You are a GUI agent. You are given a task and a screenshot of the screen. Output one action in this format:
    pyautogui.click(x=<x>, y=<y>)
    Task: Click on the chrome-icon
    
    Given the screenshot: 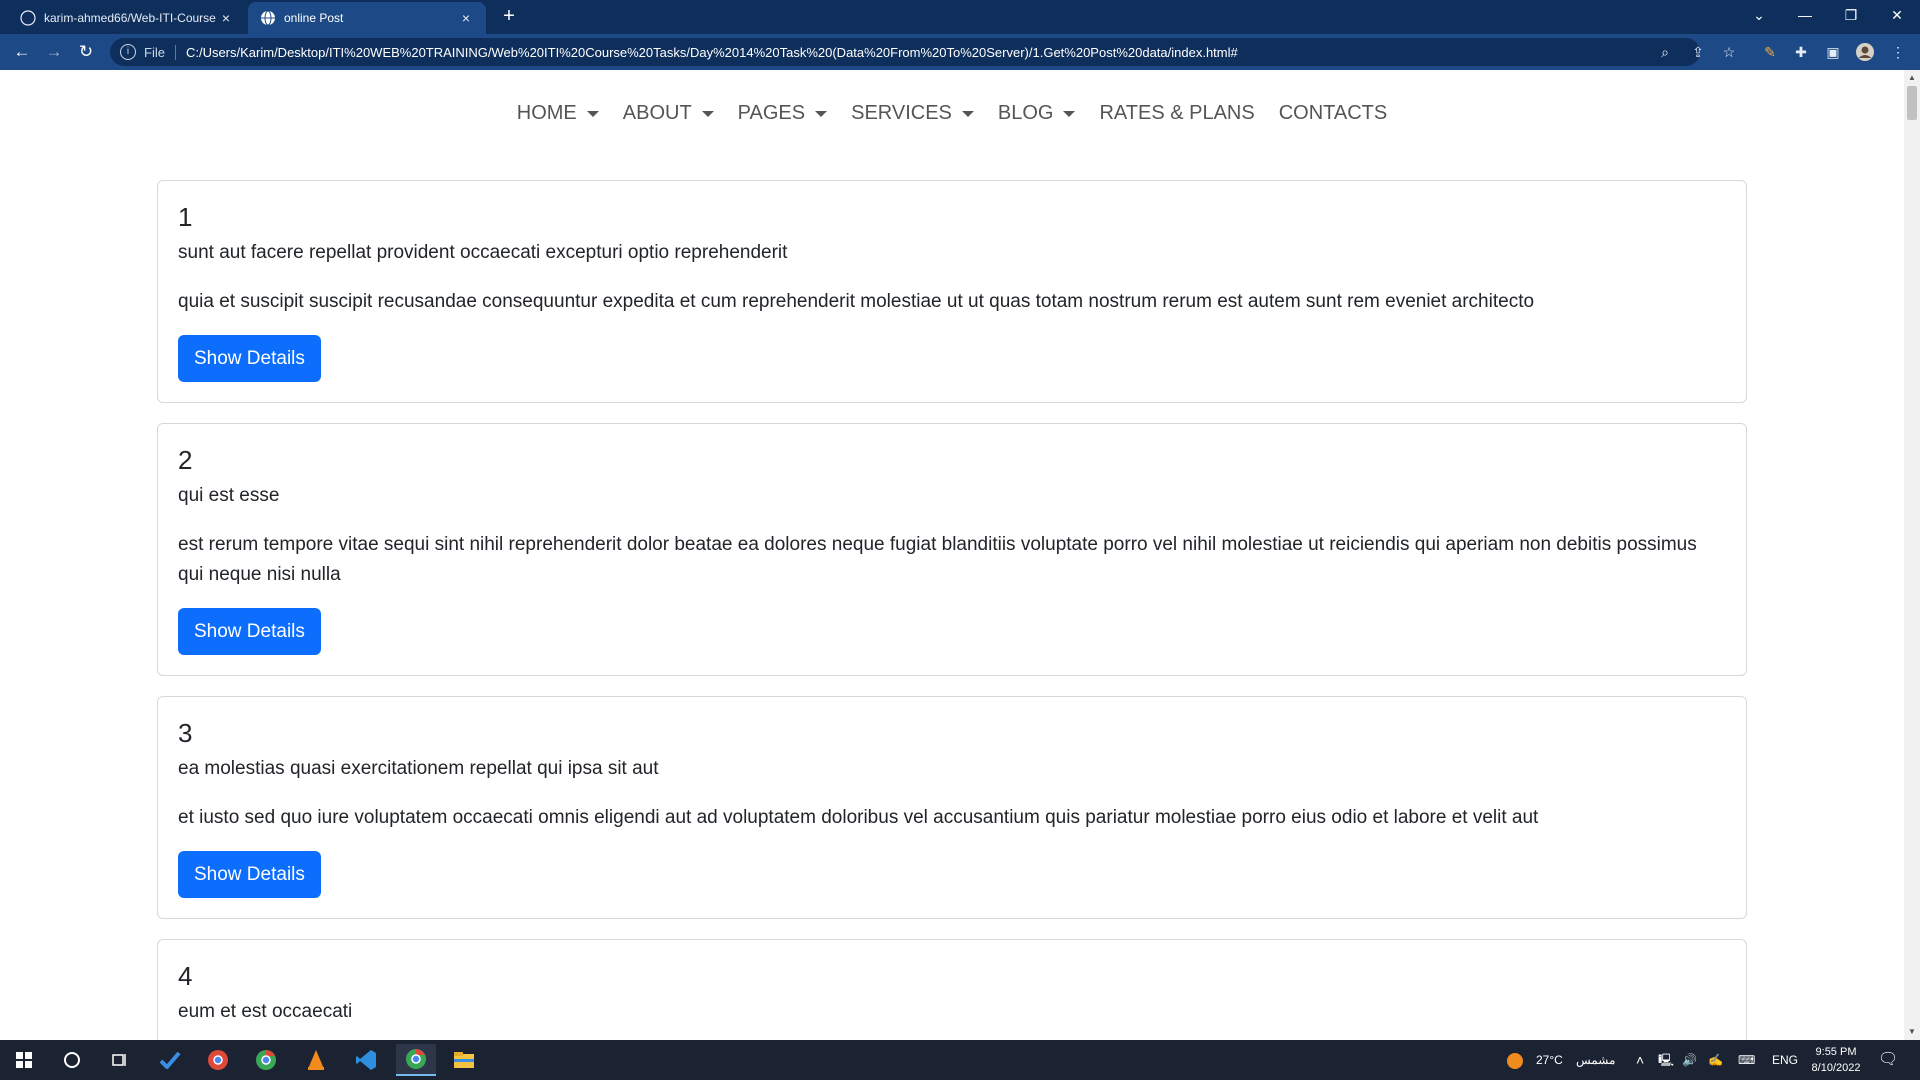 What is the action you would take?
    pyautogui.click(x=266, y=1060)
    